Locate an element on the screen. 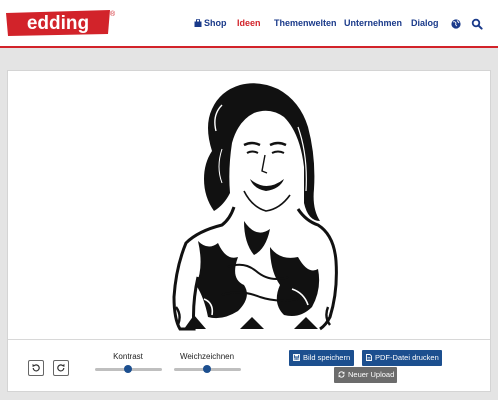 Image resolution: width=498 pixels, height=400 pixels. slider-label-kontrast: Kontrast is located at coordinates (128, 356).